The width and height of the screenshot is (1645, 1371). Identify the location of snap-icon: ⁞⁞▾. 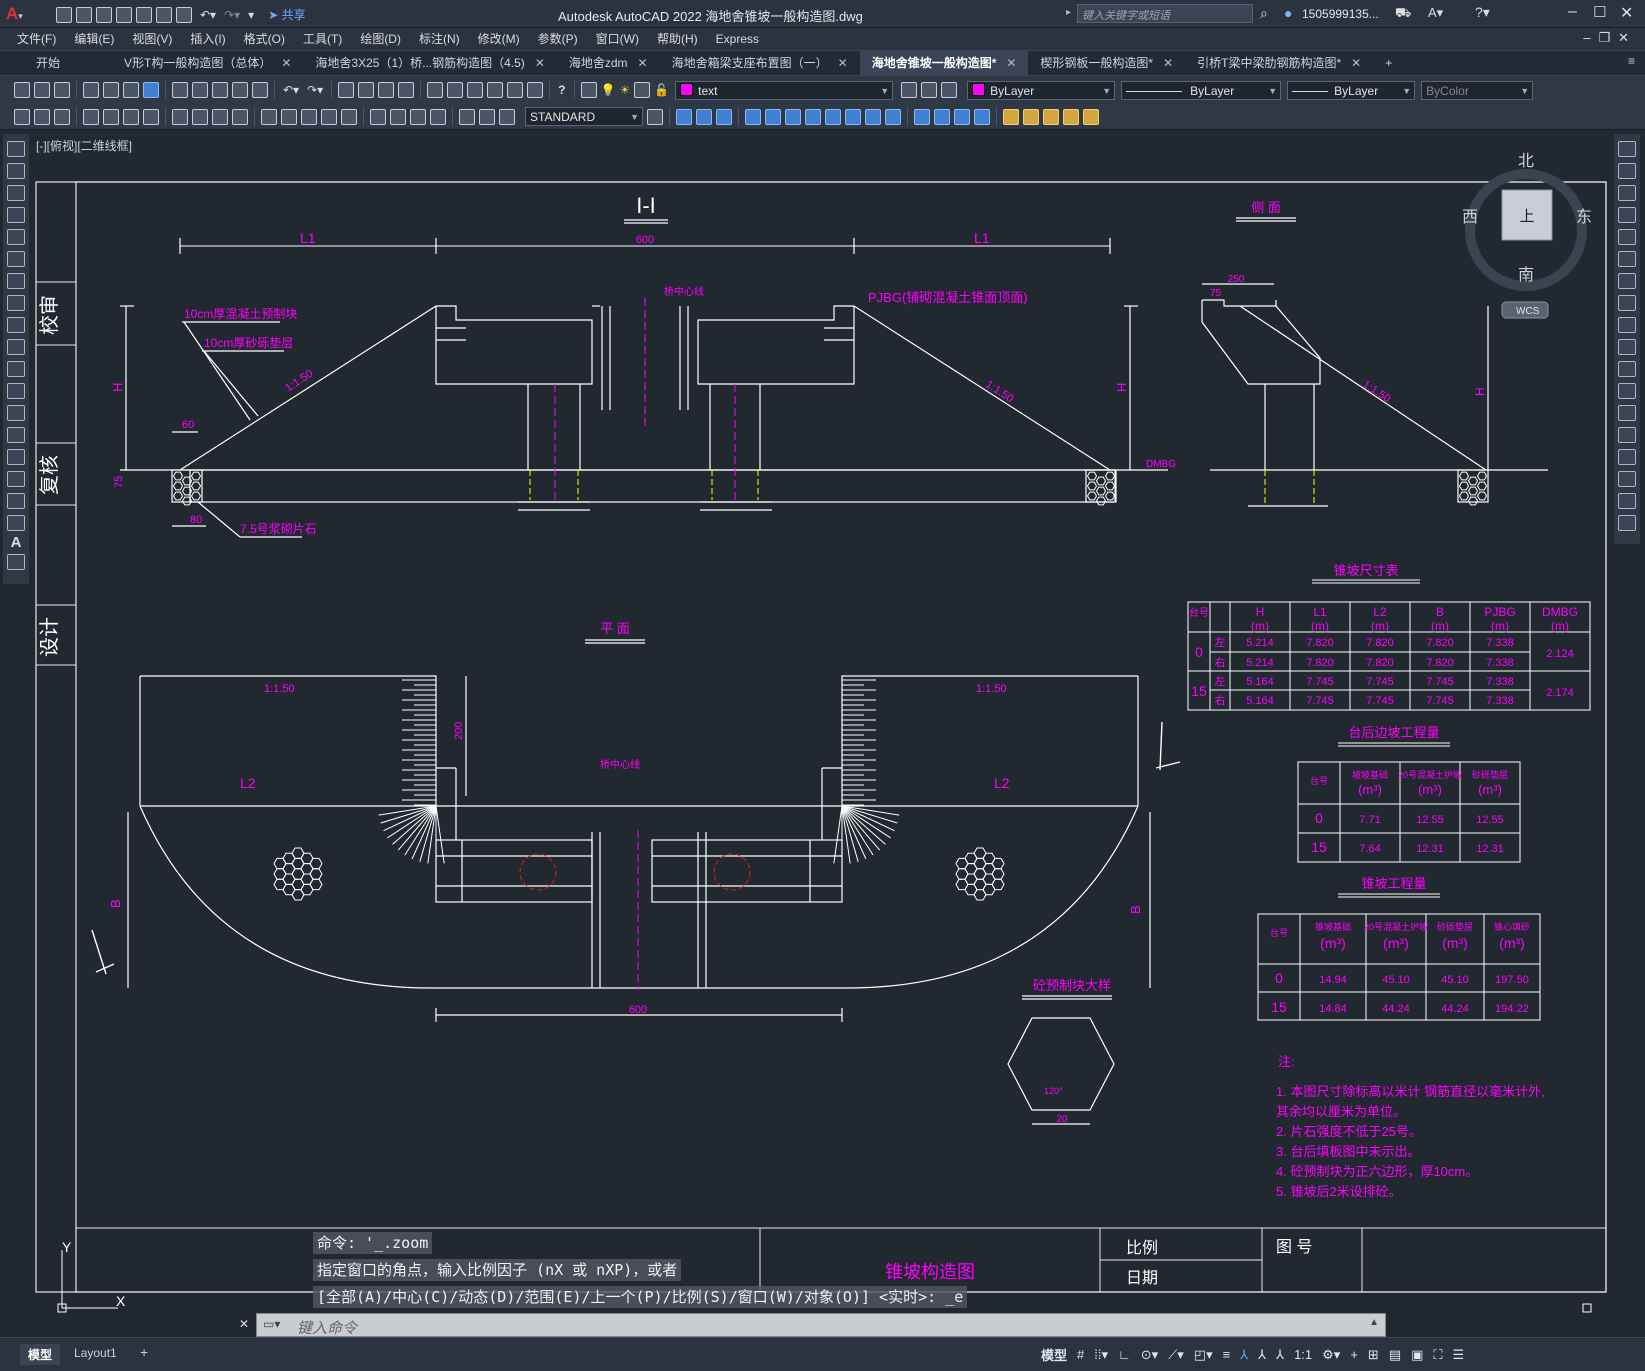
(1101, 1355).